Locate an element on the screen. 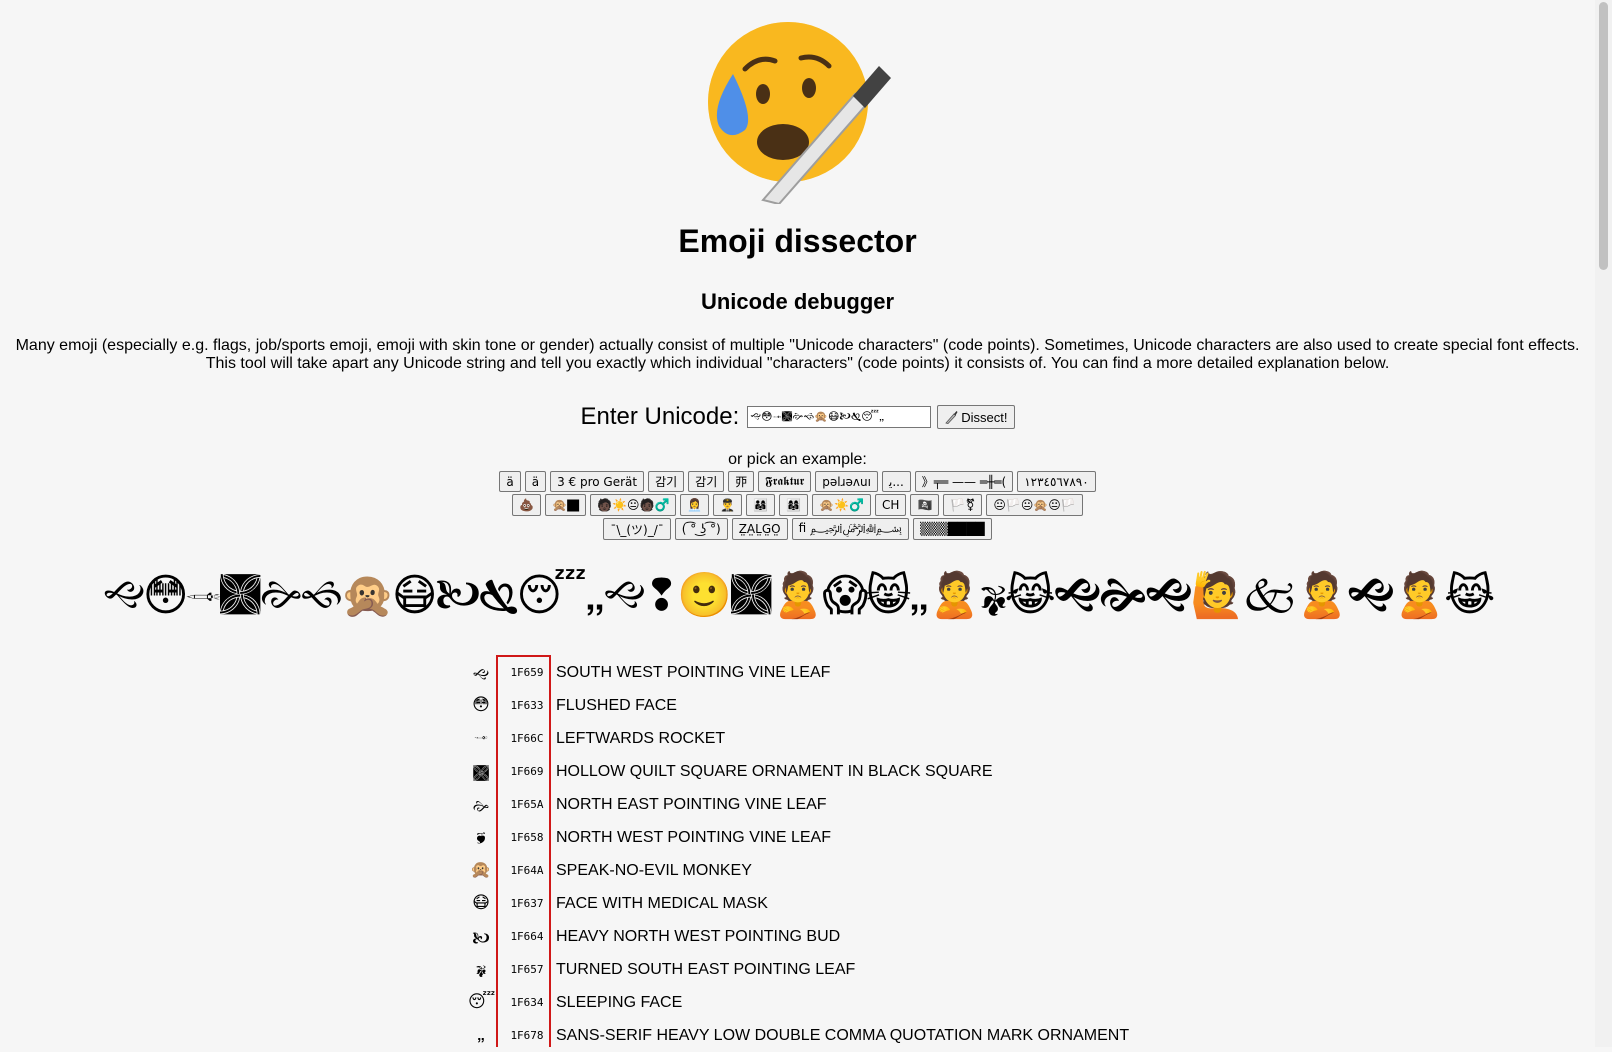 This screenshot has height=1052, width=1612. codepoint-row: 😳 1F633 FLUSHED FACE is located at coordinates (868, 705).